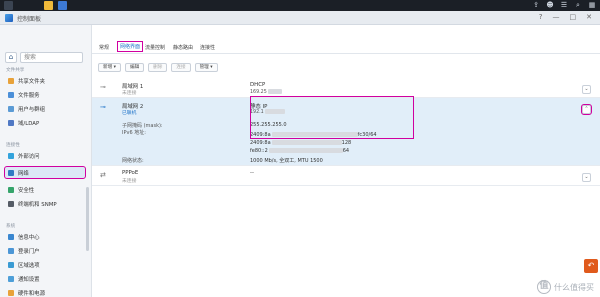 The image size is (600, 297). What do you see at coordinates (252, 173) in the screenshot?
I see `interface-mode: --` at bounding box center [252, 173].